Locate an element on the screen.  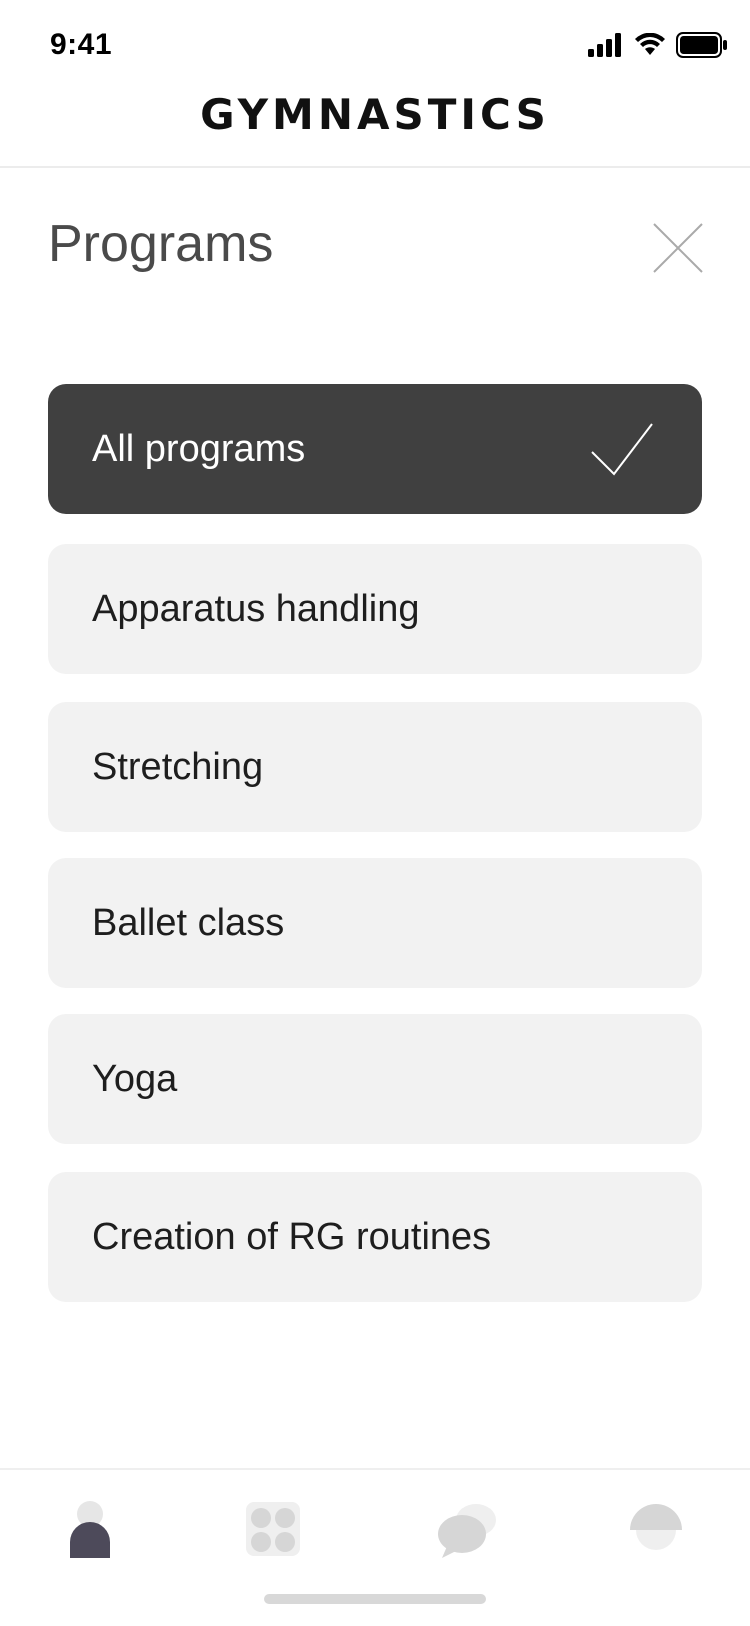
option-label: All programs is located at coordinates (199, 449).